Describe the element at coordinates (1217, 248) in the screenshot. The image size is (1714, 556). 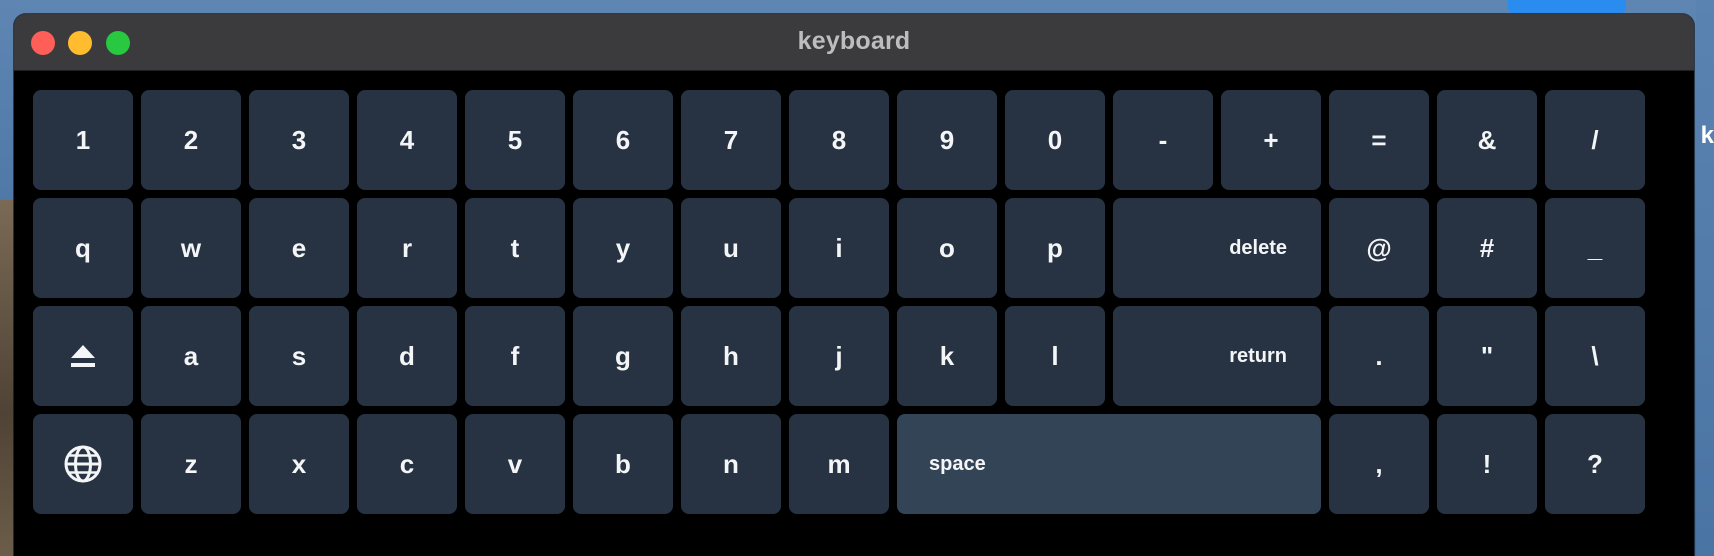
I see `key-delete: delete` at that location.